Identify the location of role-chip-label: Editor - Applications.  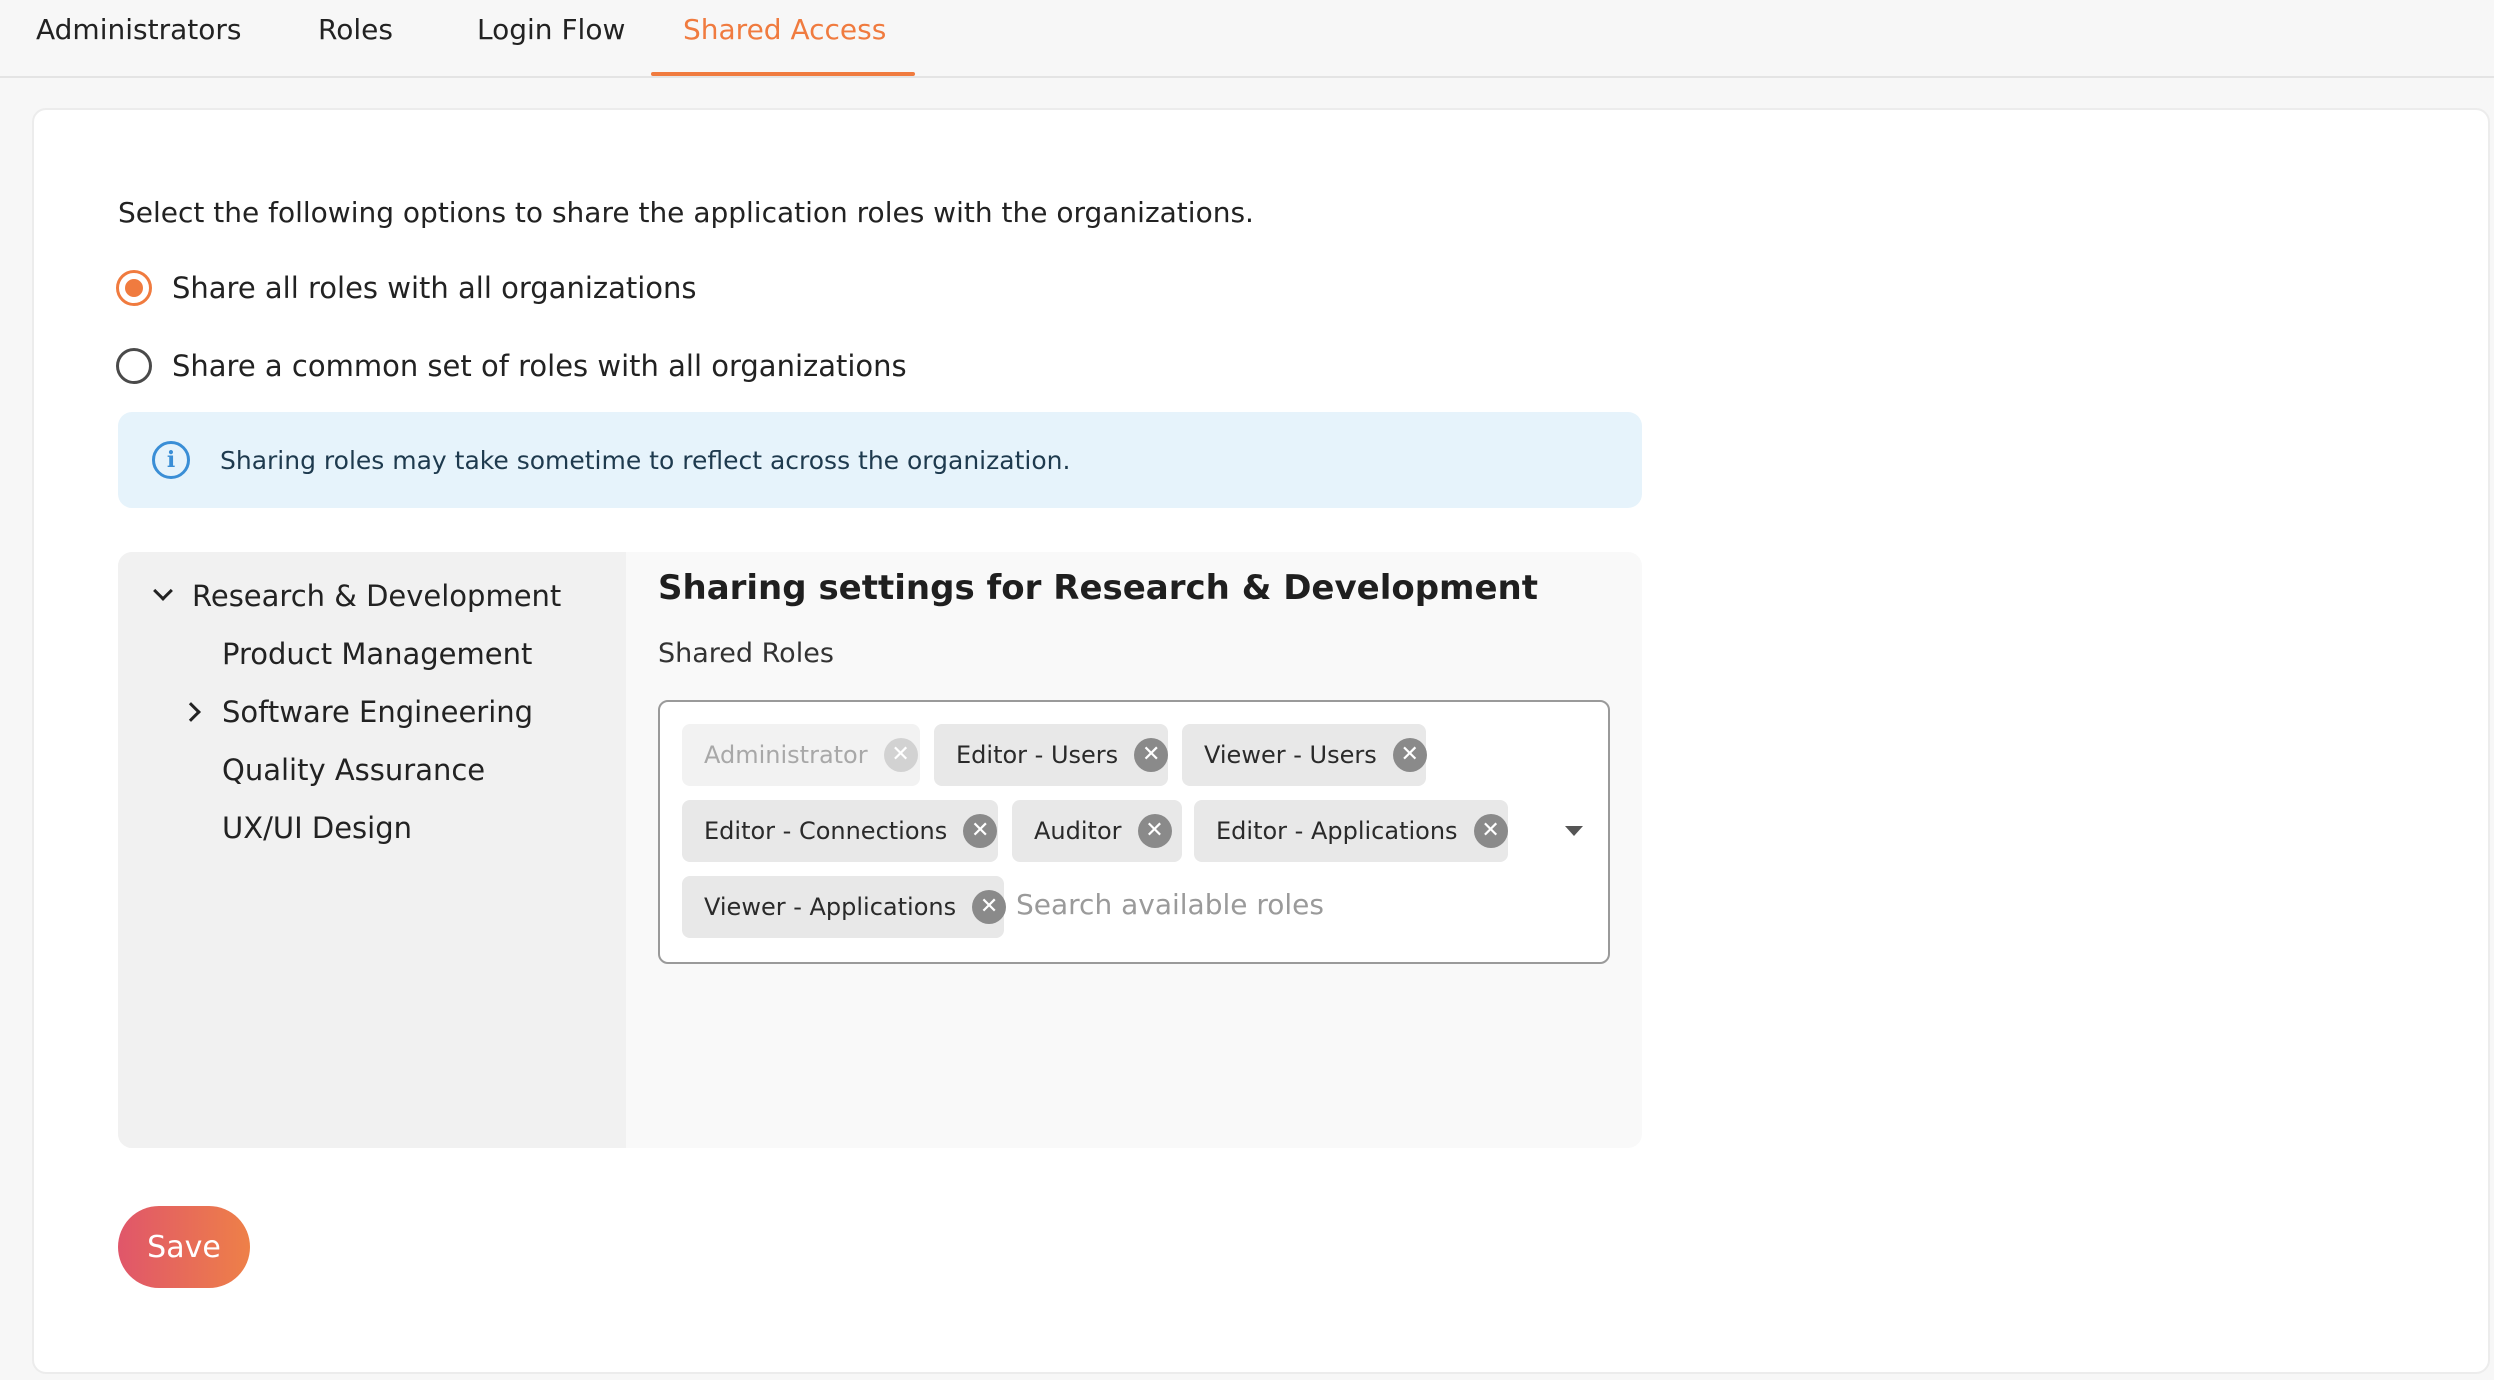
(1337, 831).